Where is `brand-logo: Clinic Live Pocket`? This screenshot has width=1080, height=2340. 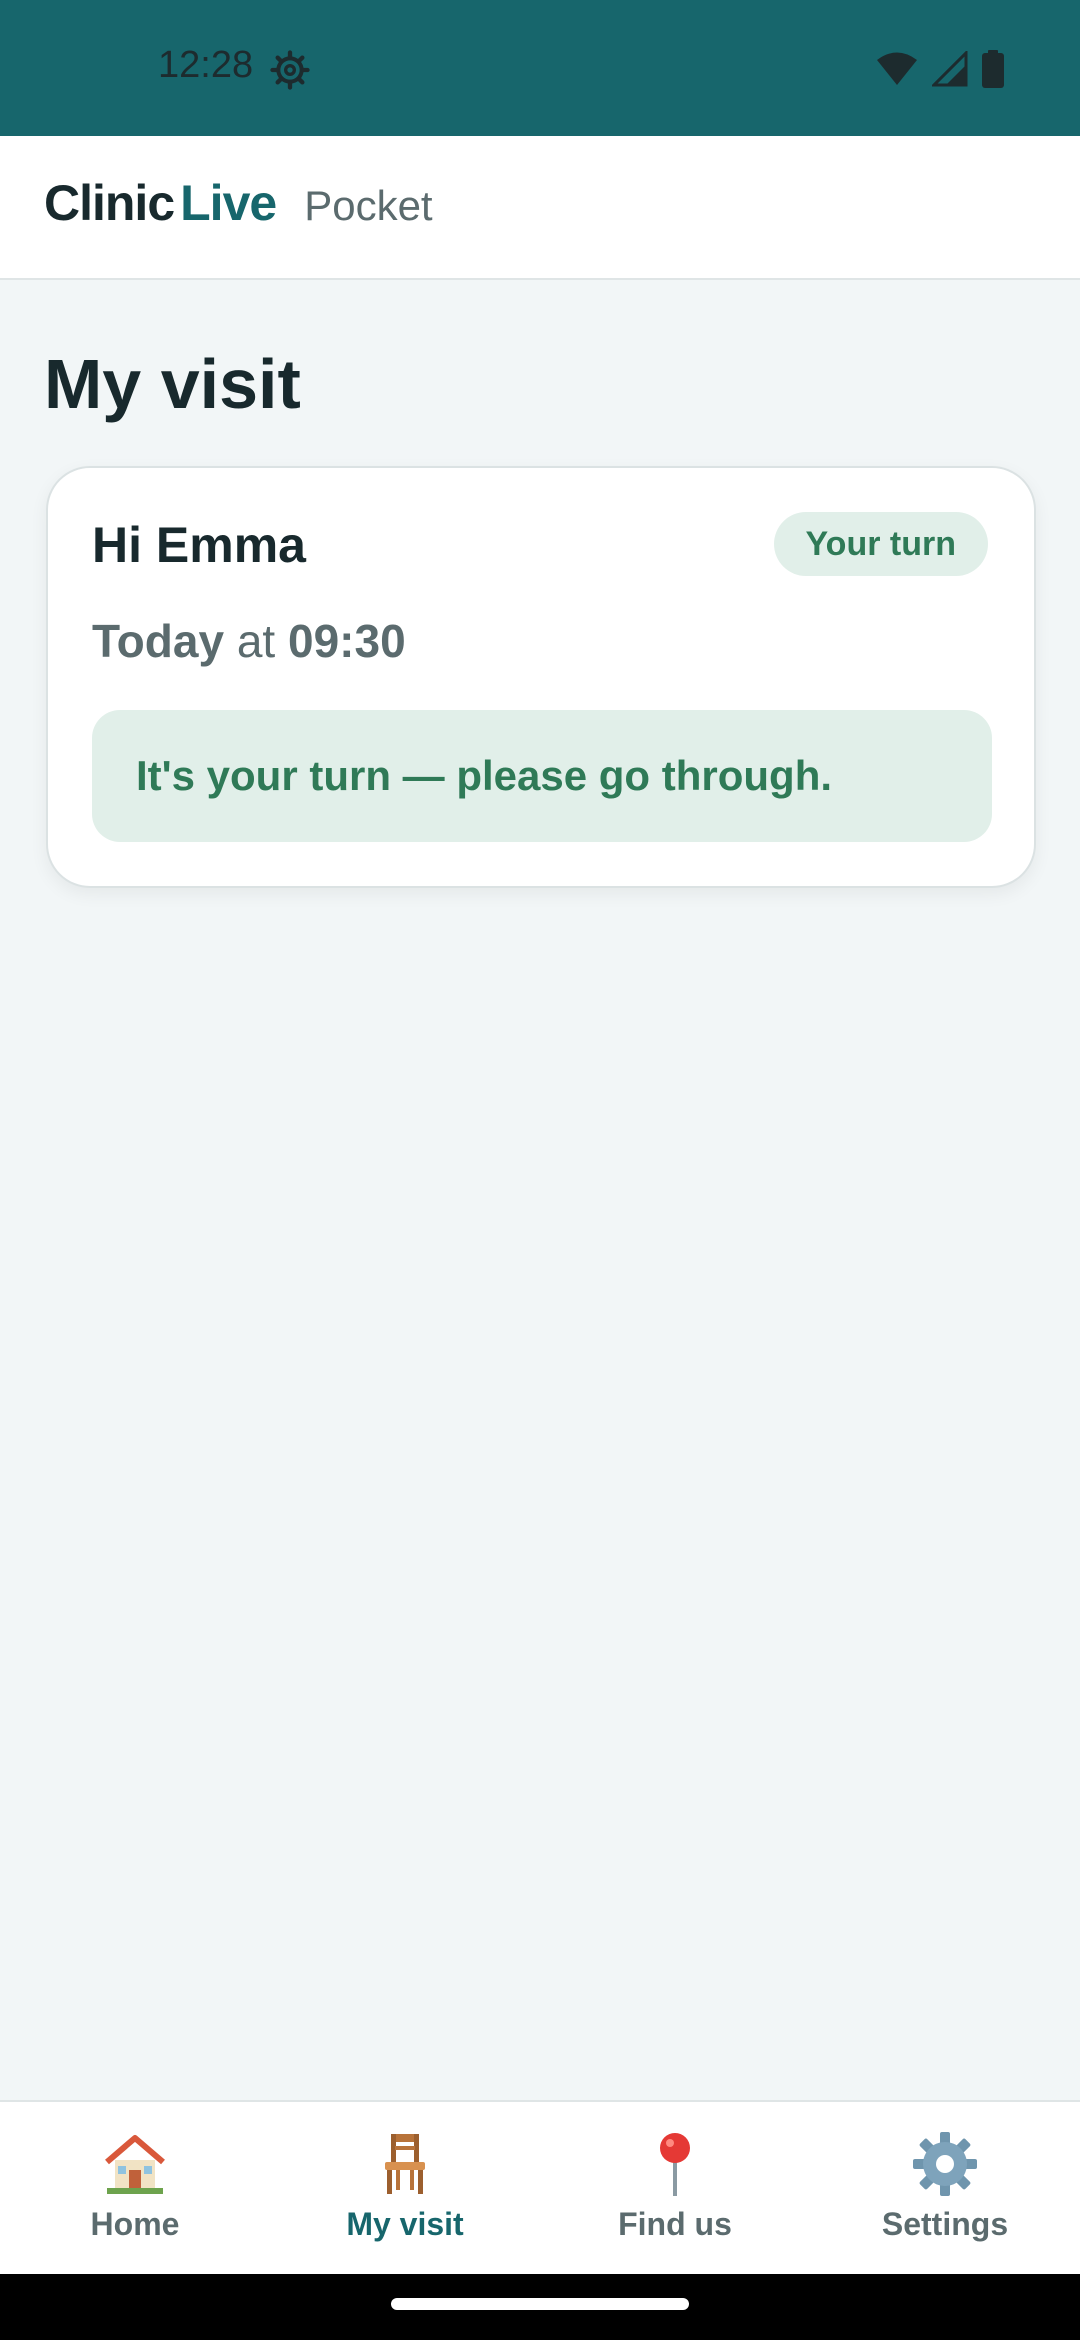
brand-logo: Clinic Live Pocket is located at coordinates (238, 203).